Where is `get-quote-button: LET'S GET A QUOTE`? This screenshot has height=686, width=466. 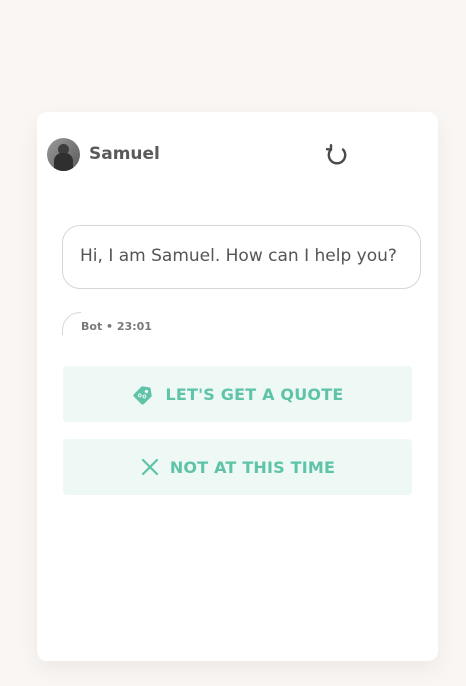
get-quote-button: LET'S GET A QUOTE is located at coordinates (237, 394).